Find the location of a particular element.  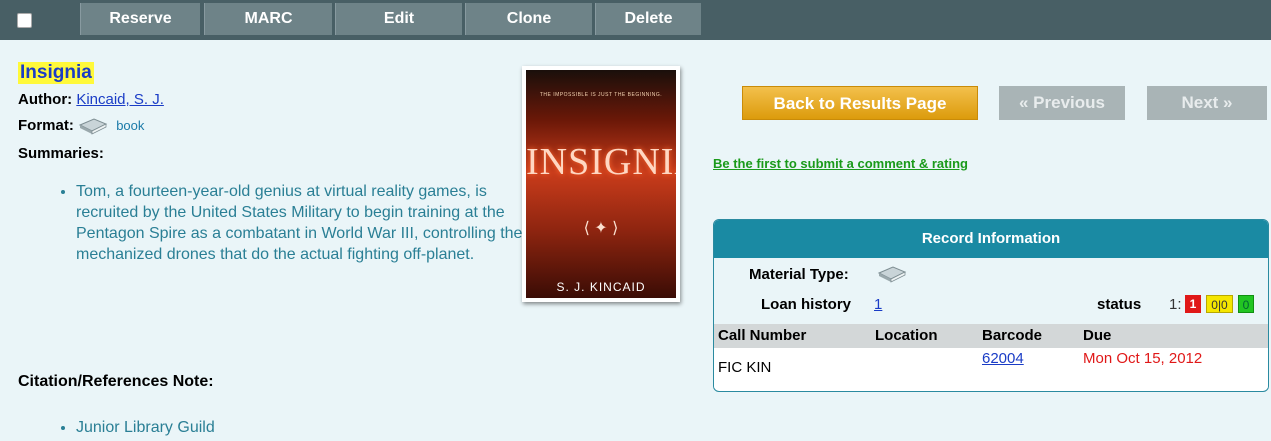

citation-item: Junior Library Guild is located at coordinates (145, 427).